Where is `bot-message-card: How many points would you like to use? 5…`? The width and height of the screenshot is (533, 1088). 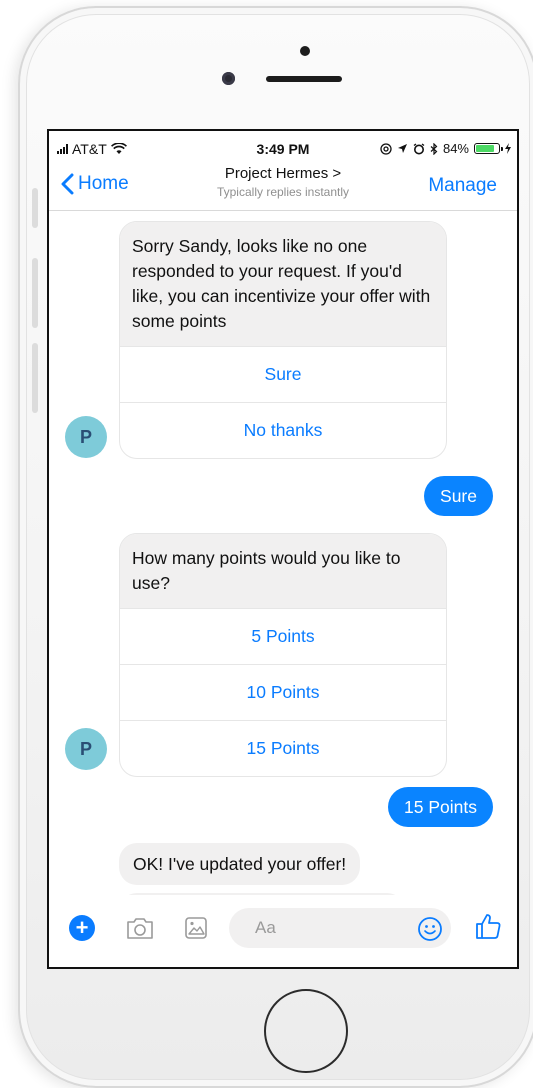 bot-message-card: How many points would you like to use? 5… is located at coordinates (283, 655).